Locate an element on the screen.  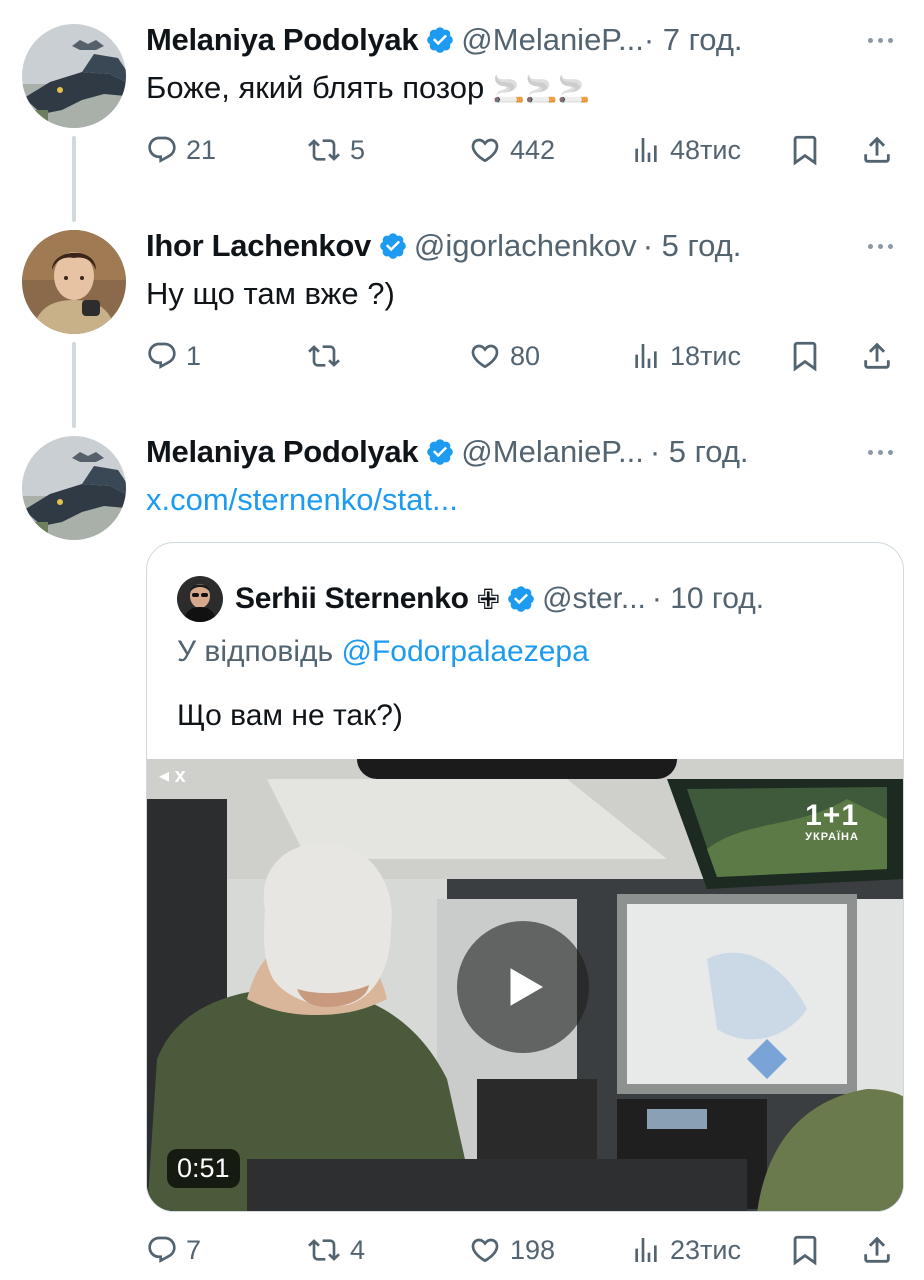
tweet-header: Melaniya Podolyak @MelanieP... · 7 год. is located at coordinates (444, 40).